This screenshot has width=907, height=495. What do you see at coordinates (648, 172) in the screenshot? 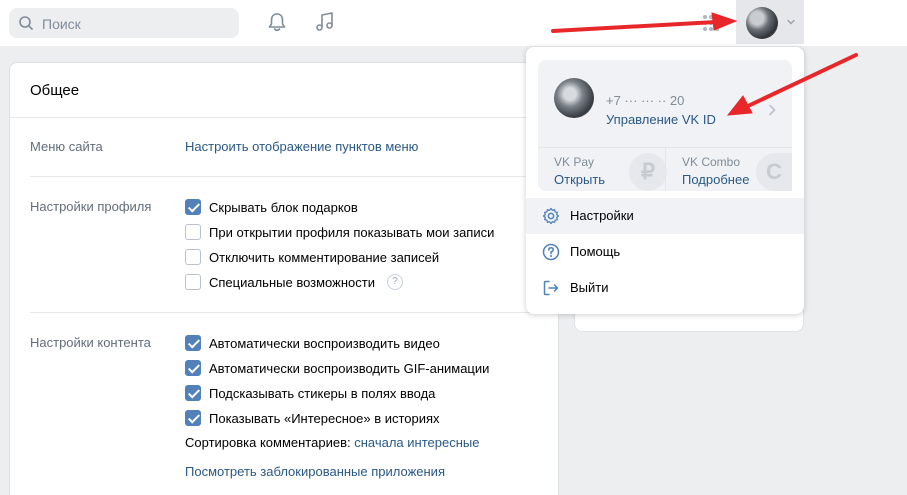
I see `ruble-icon: ₽` at bounding box center [648, 172].